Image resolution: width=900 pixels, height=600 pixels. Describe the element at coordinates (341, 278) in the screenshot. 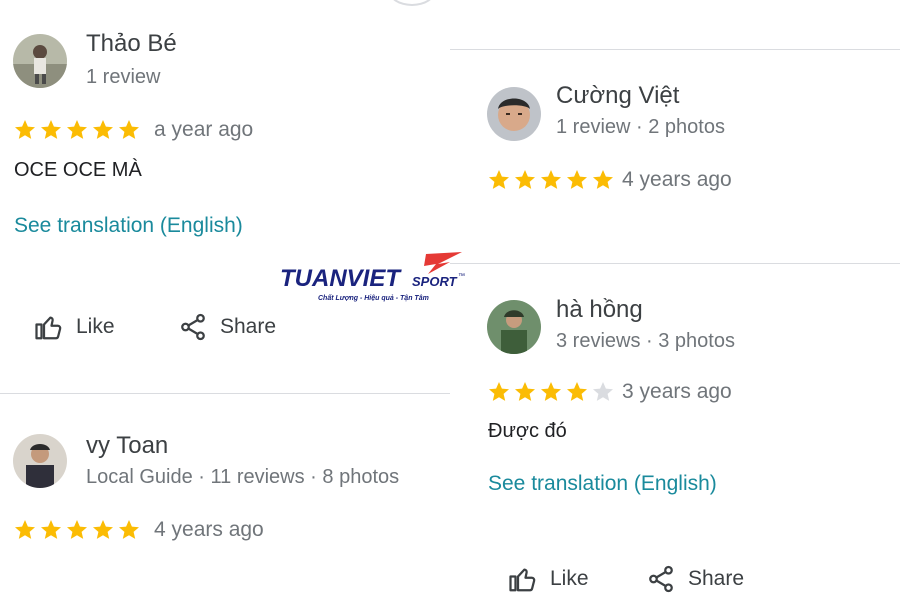

I see `logo-brand-text: TUANVIET` at that location.